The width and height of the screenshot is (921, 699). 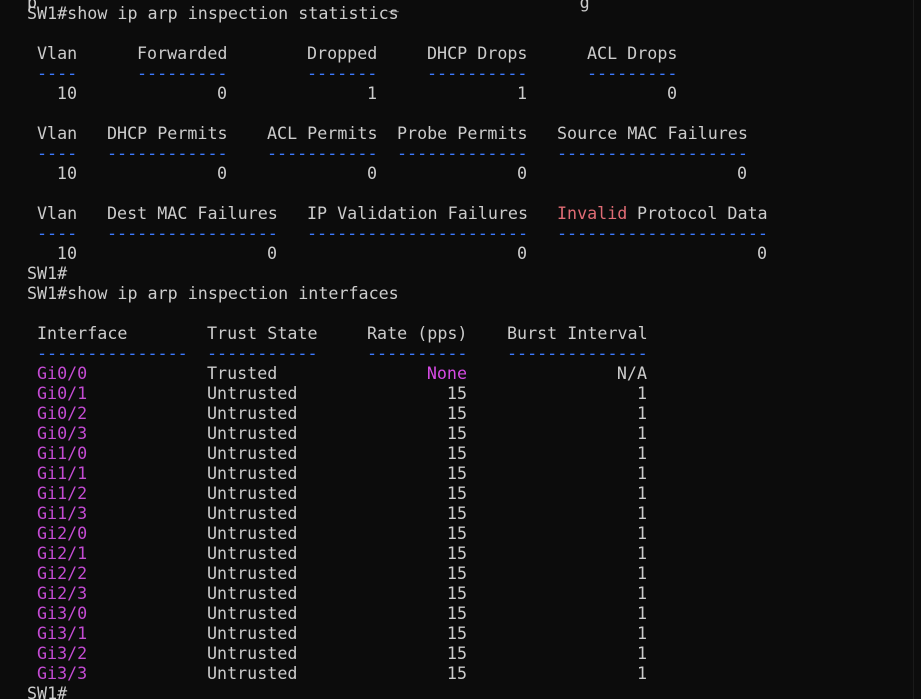 What do you see at coordinates (62, 393) in the screenshot?
I see `interface-name: Gi0/1` at bounding box center [62, 393].